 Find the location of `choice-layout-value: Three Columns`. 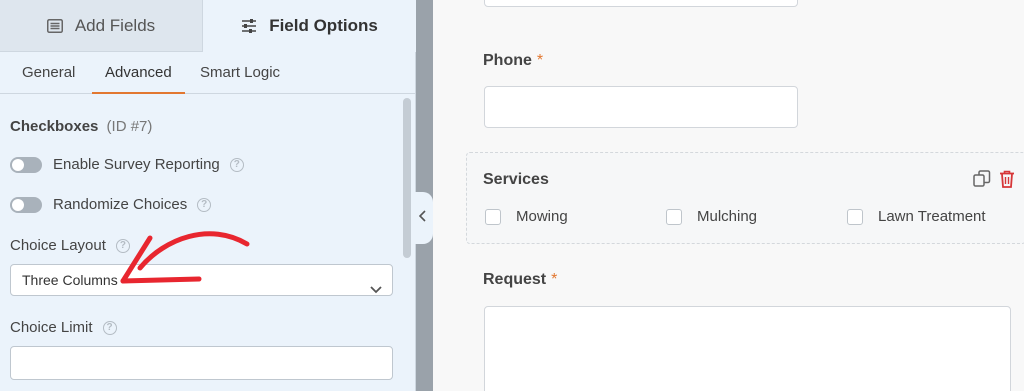

choice-layout-value: Three Columns is located at coordinates (70, 280).